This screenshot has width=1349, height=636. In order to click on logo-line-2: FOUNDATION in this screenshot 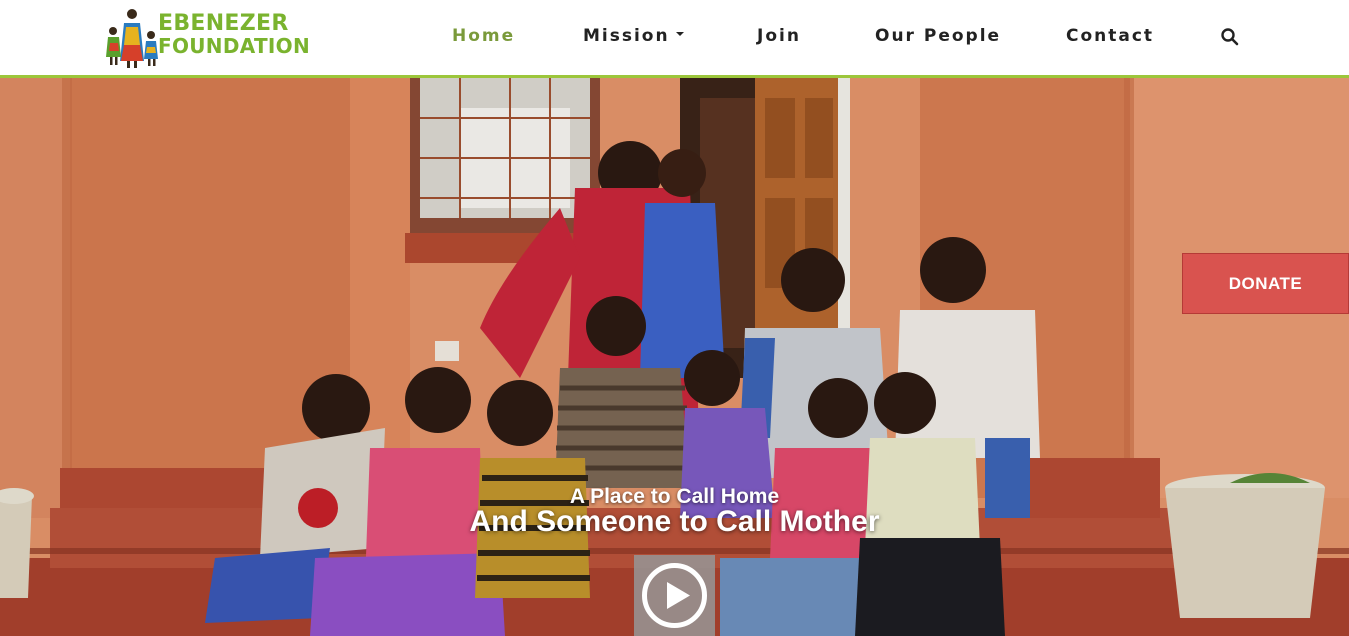, I will do `click(234, 46)`.